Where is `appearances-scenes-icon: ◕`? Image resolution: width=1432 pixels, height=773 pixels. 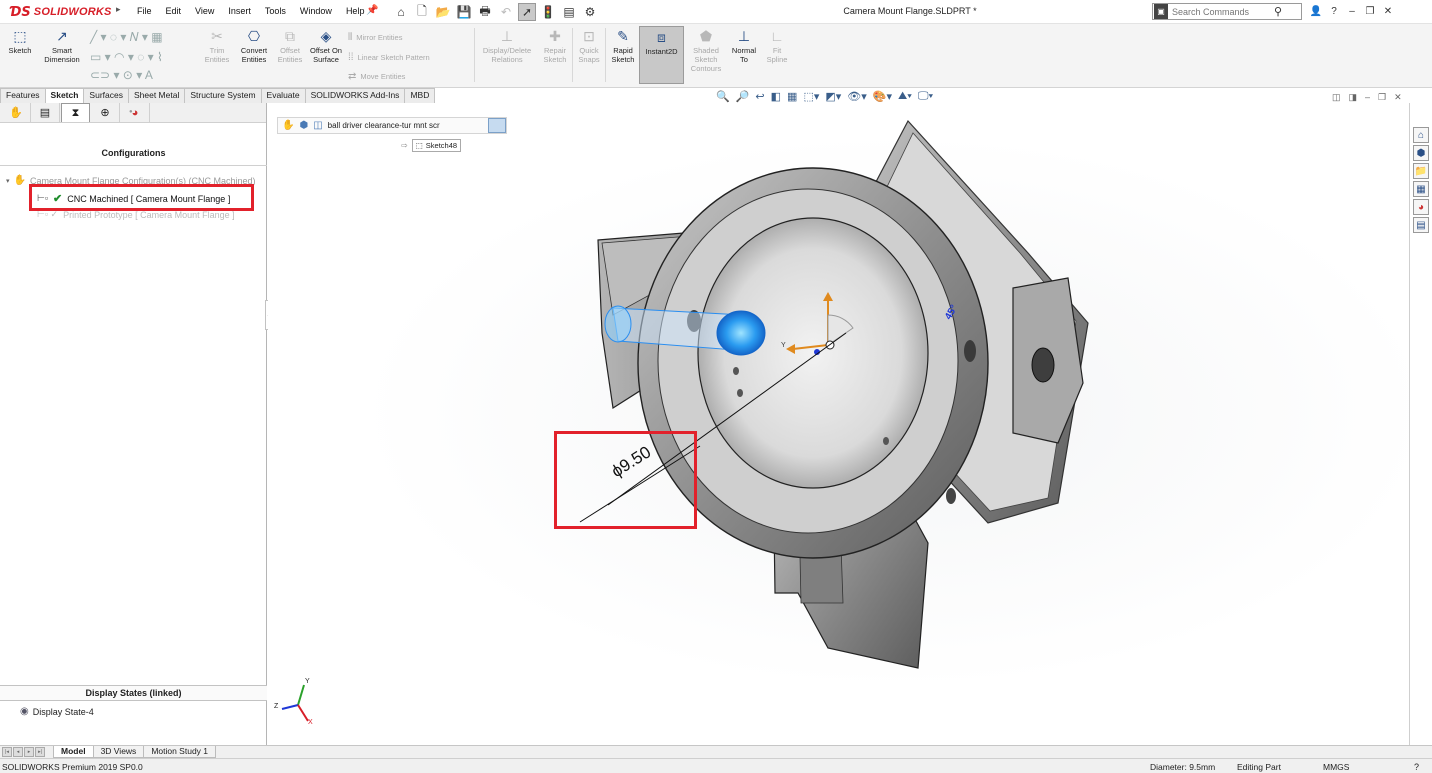 appearances-scenes-icon: ◕ is located at coordinates (1421, 207).